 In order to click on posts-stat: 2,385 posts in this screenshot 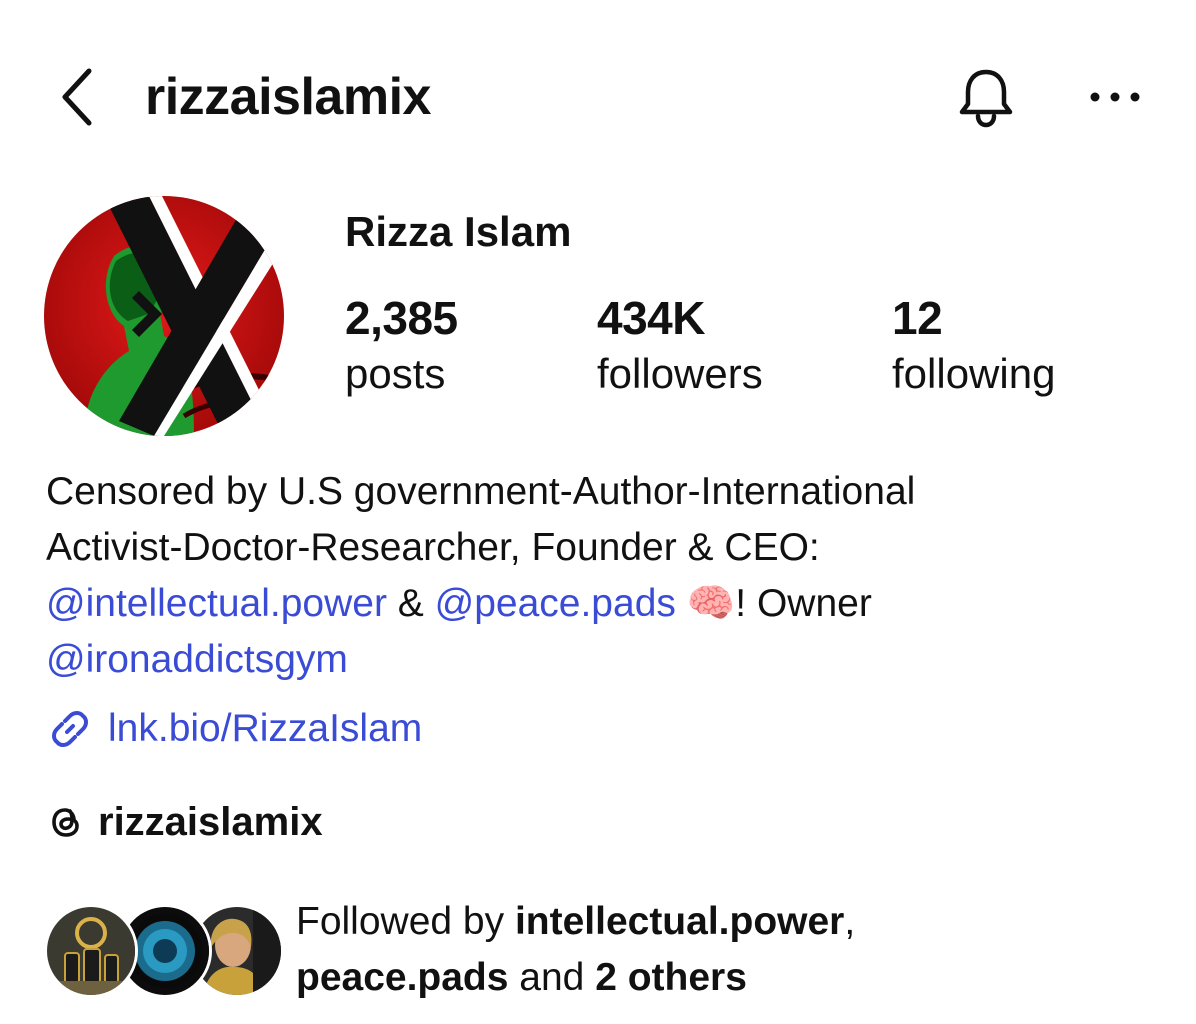, I will do `click(401, 346)`.